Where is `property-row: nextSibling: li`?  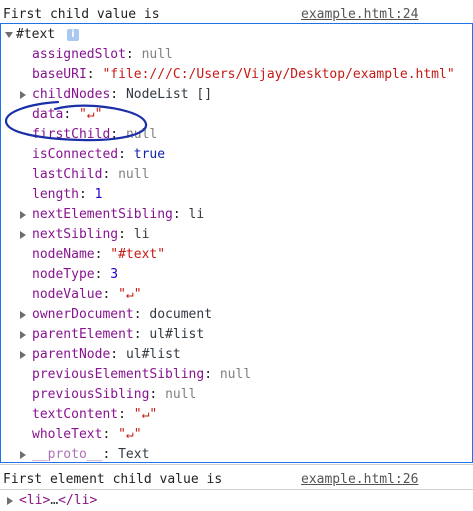 property-row: nextSibling: li is located at coordinates (90, 235).